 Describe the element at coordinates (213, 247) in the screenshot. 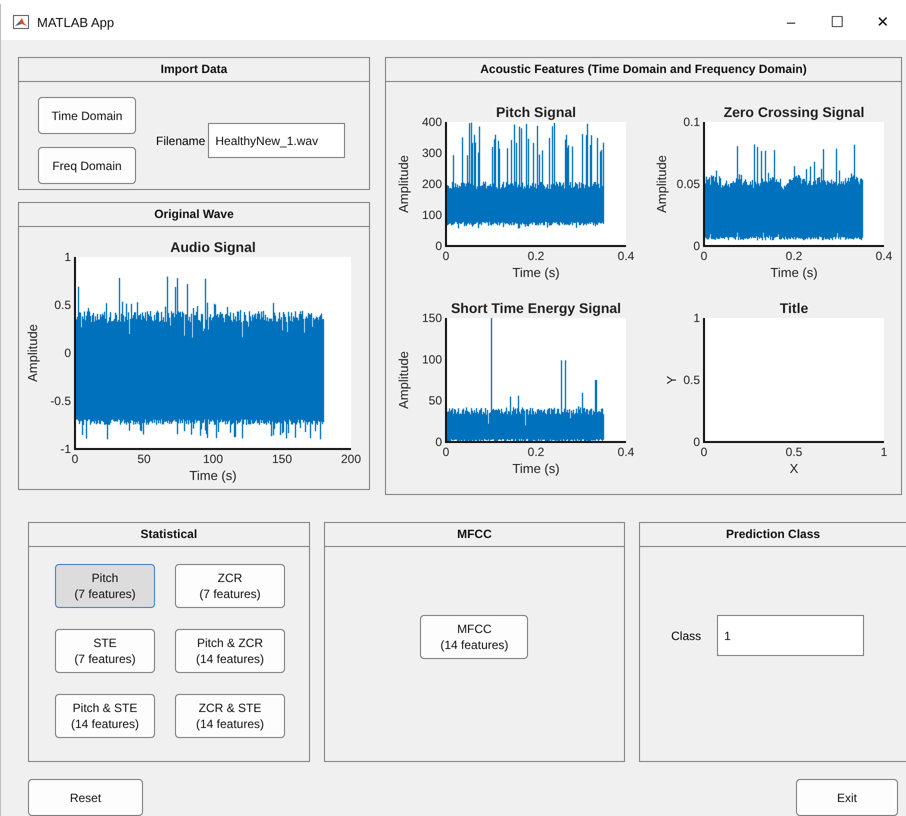

I see `plot-title: Audio Signal` at that location.